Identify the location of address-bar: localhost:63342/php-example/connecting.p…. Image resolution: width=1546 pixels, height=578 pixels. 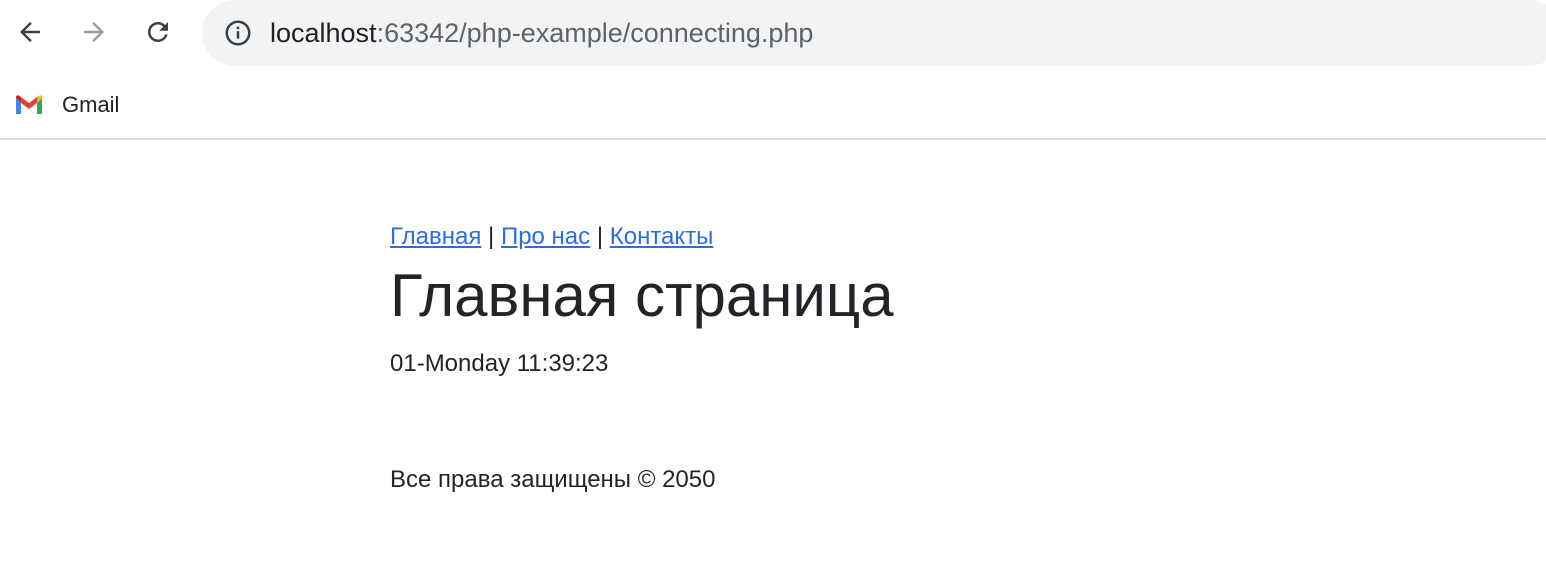
(874, 33).